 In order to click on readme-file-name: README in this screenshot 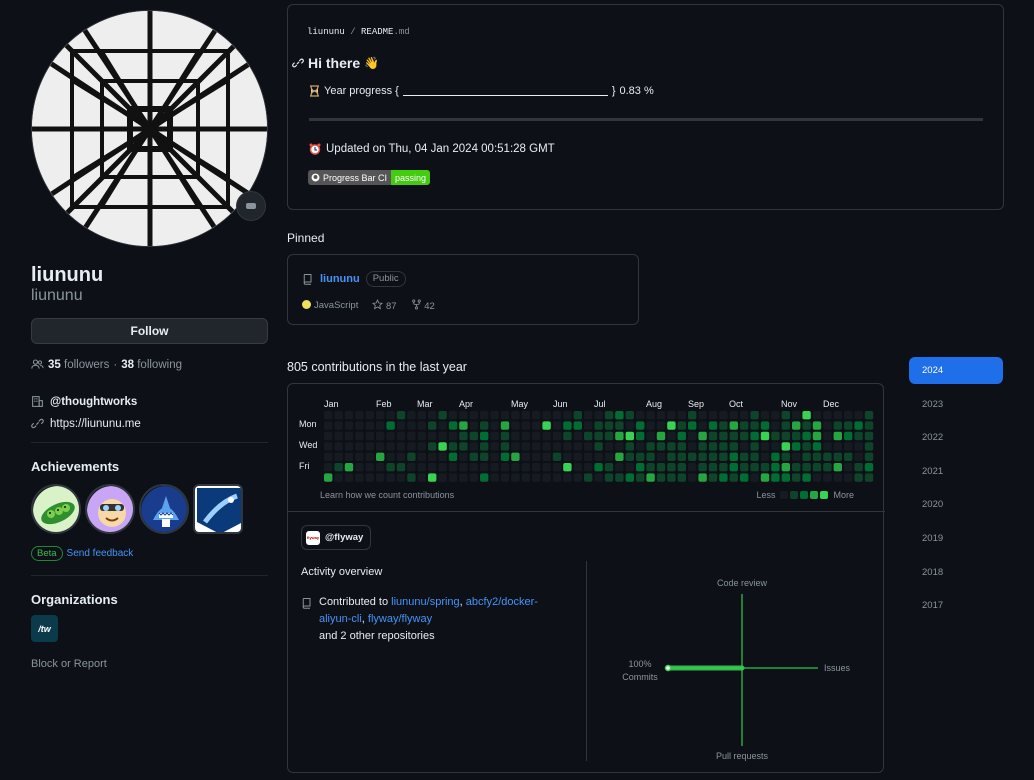, I will do `click(377, 32)`.